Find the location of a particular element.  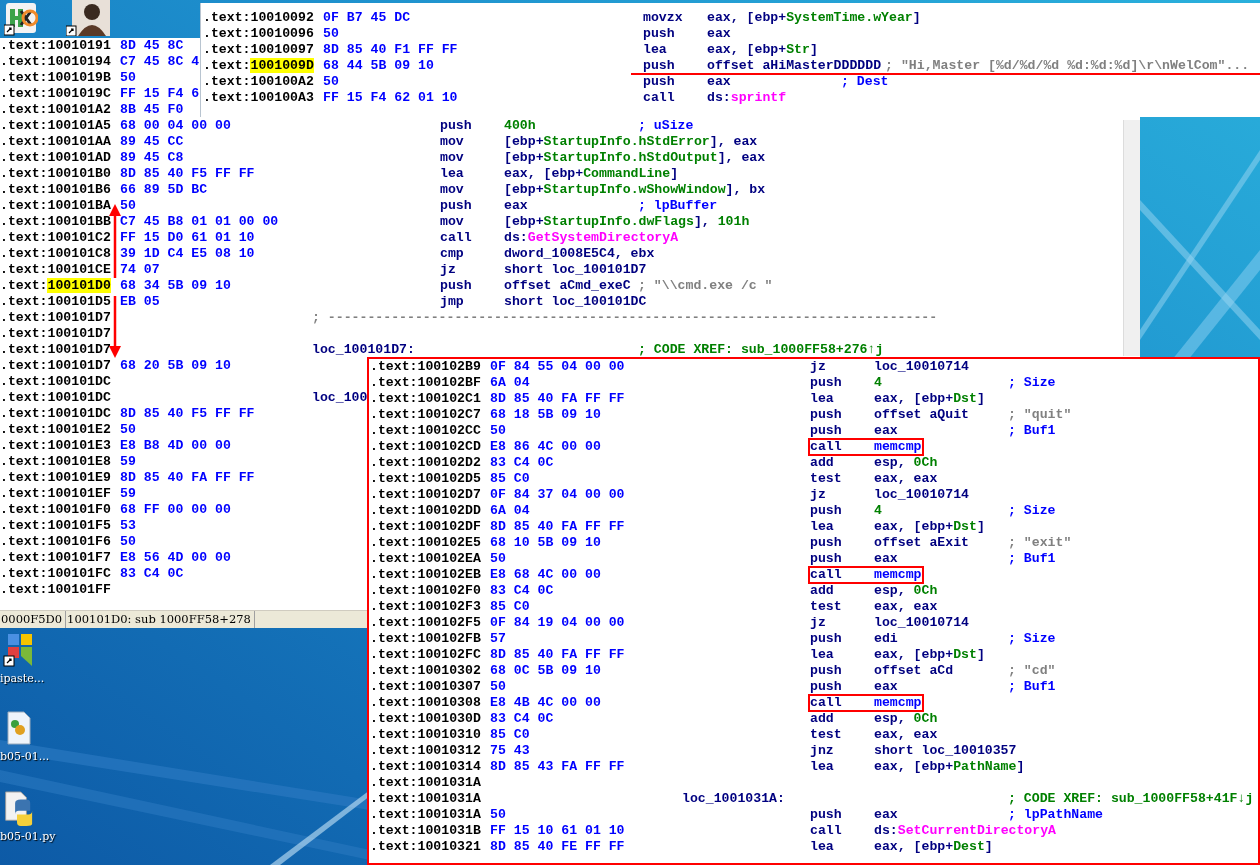

comment: ; lpPathName is located at coordinates (1055, 815).